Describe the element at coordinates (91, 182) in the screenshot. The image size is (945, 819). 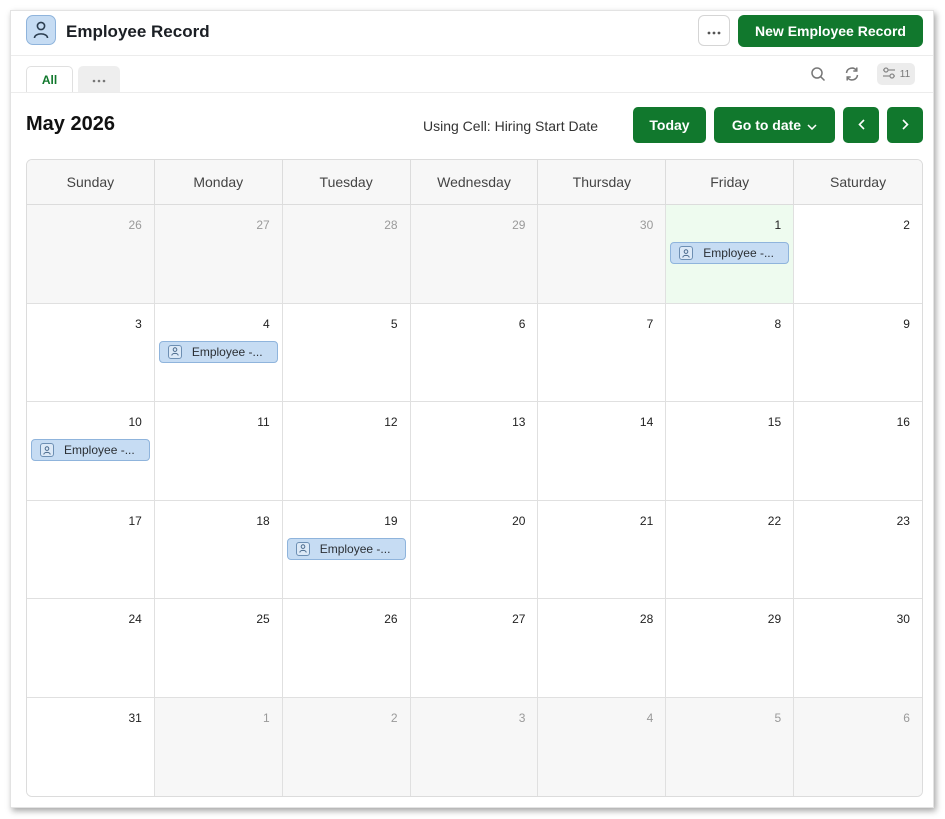
I see `weekday-header: Sunday` at that location.